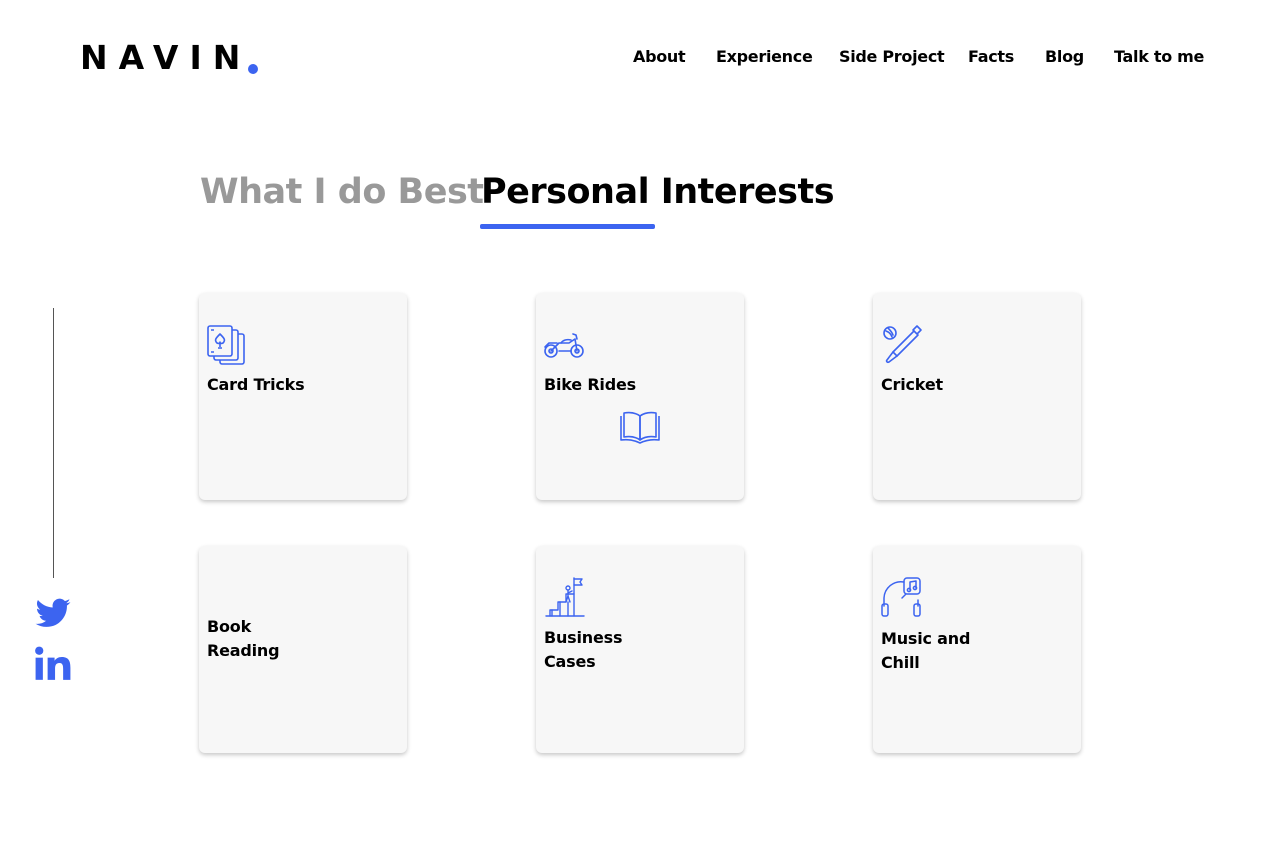 The width and height of the screenshot is (1280, 854). What do you see at coordinates (567, 226) in the screenshot?
I see `active-tab-underline` at bounding box center [567, 226].